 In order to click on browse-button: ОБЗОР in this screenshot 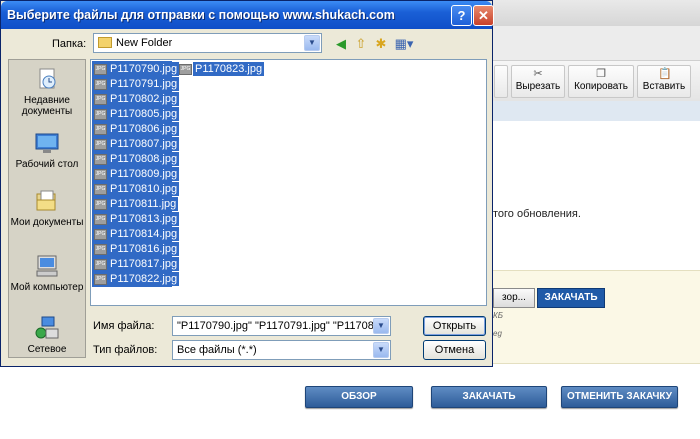, I will do `click(359, 397)`.